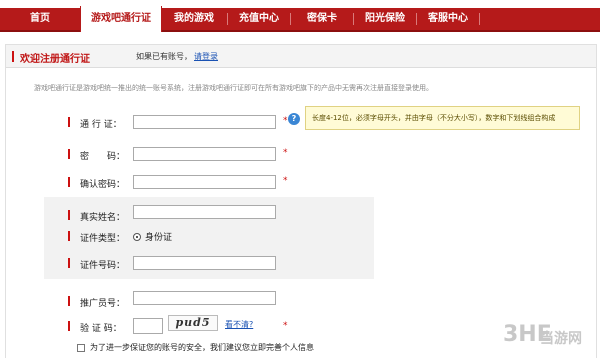 The width and height of the screenshot is (600, 358). What do you see at coordinates (194, 19) in the screenshot?
I see `nav-my-games: 我的游戏` at bounding box center [194, 19].